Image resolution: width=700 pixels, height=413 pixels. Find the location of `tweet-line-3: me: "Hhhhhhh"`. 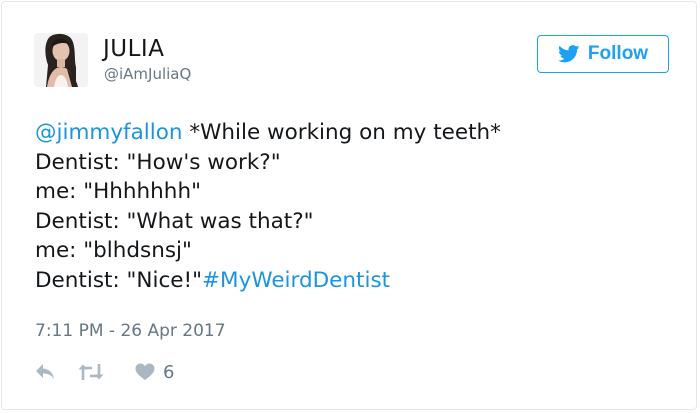

tweet-line-3: me: "Hhhhhhh" is located at coordinates (118, 191).